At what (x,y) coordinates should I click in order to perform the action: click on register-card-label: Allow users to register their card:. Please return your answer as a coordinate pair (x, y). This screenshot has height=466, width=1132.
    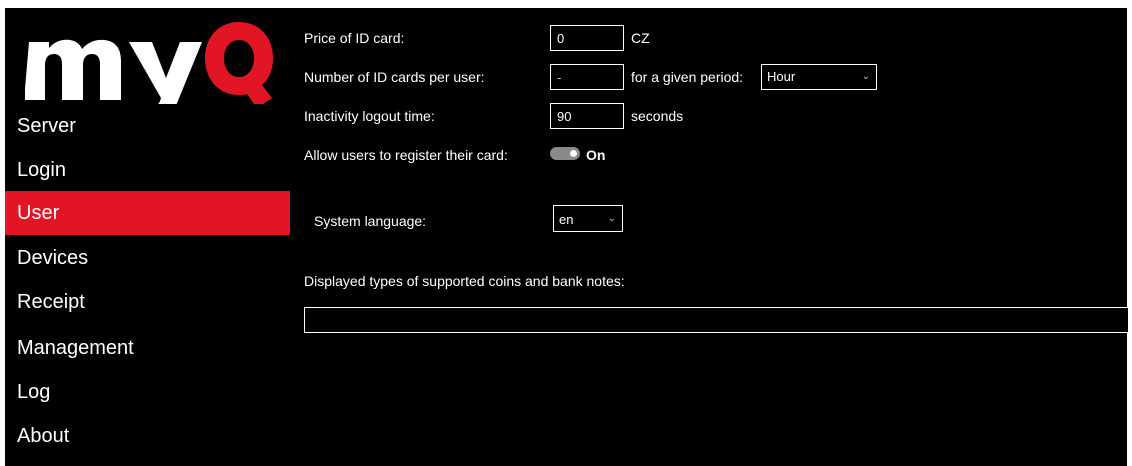
    Looking at the image, I should click on (406, 155).